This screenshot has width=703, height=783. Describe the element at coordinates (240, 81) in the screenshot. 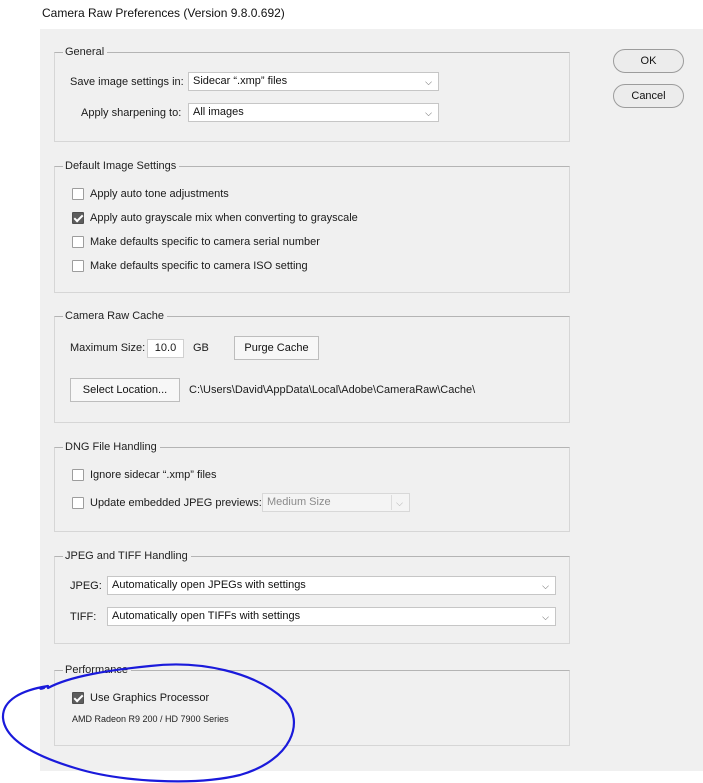

I see `save-settings-value: Sidecar “.xmp” files` at that location.